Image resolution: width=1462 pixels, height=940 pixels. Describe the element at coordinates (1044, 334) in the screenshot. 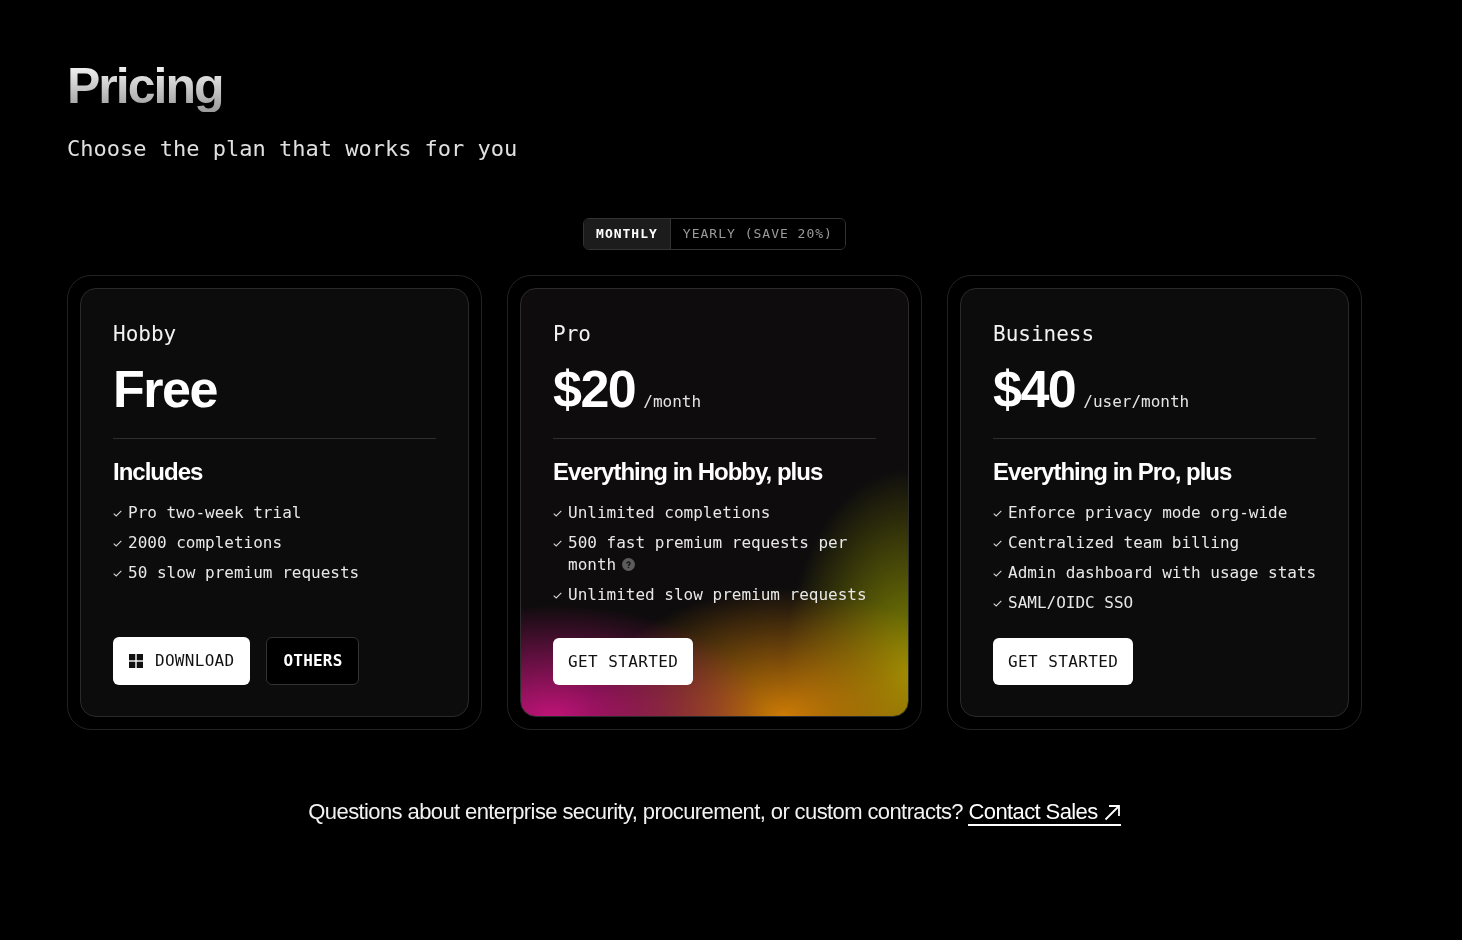

I see `plan-name: Business` at that location.